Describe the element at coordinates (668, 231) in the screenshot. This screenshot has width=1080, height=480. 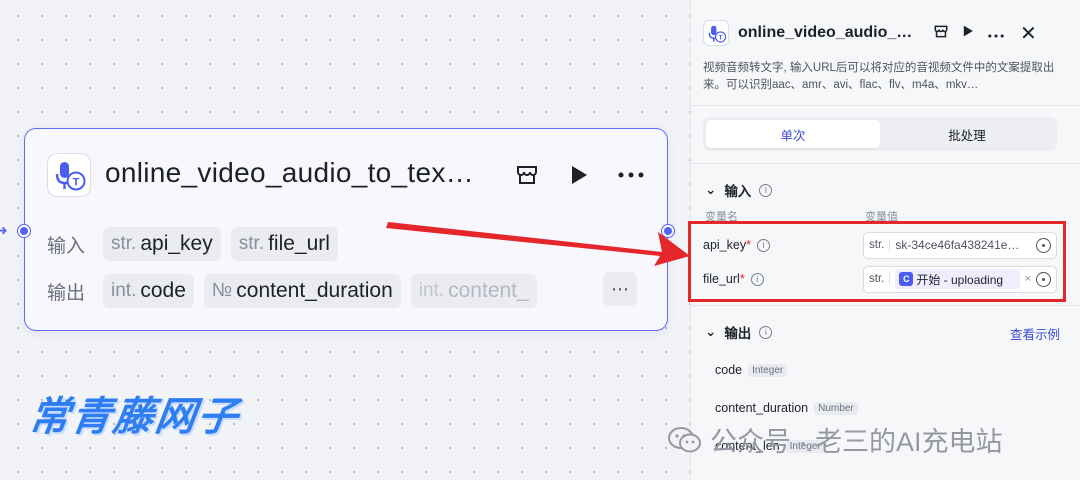
I see `node-output-port` at that location.